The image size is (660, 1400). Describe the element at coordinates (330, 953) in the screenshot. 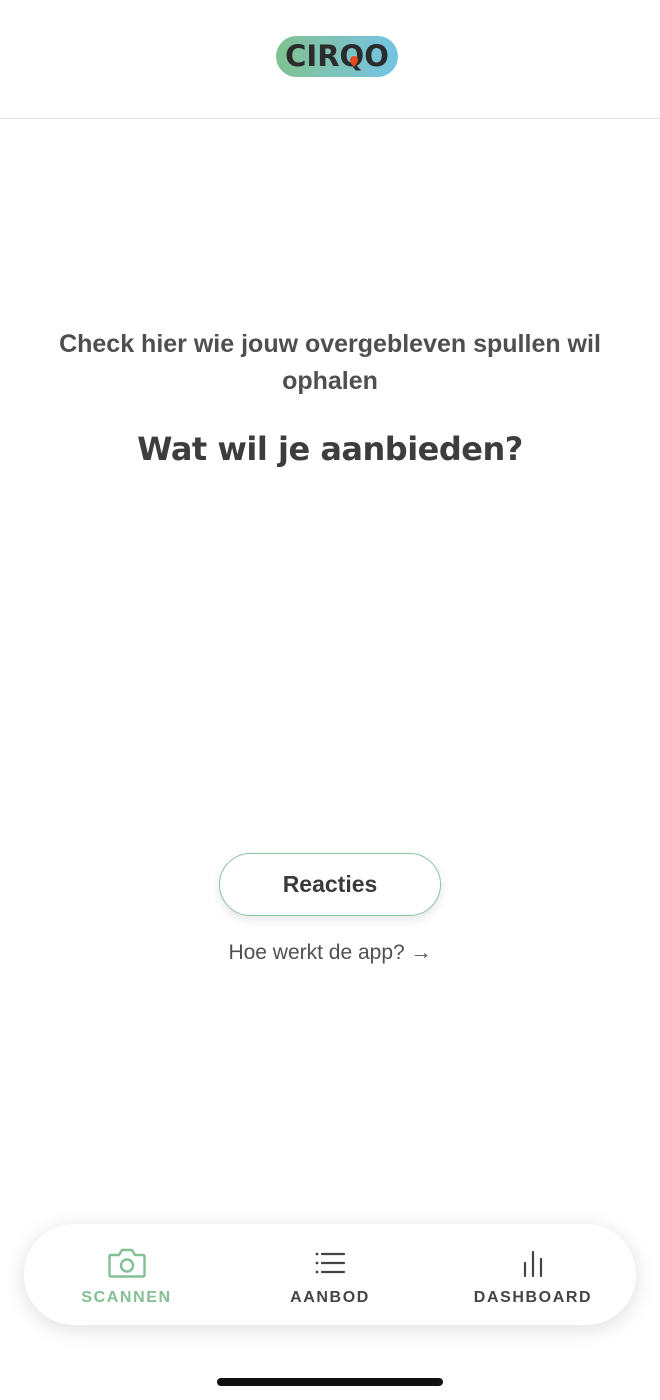

I see `how-it-works-link: Hoe werkt de app? →` at that location.